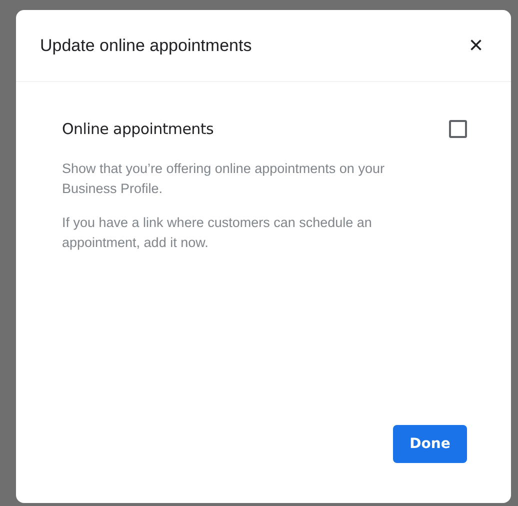  What do you see at coordinates (138, 129) in the screenshot?
I see `option-label: Online appointments` at bounding box center [138, 129].